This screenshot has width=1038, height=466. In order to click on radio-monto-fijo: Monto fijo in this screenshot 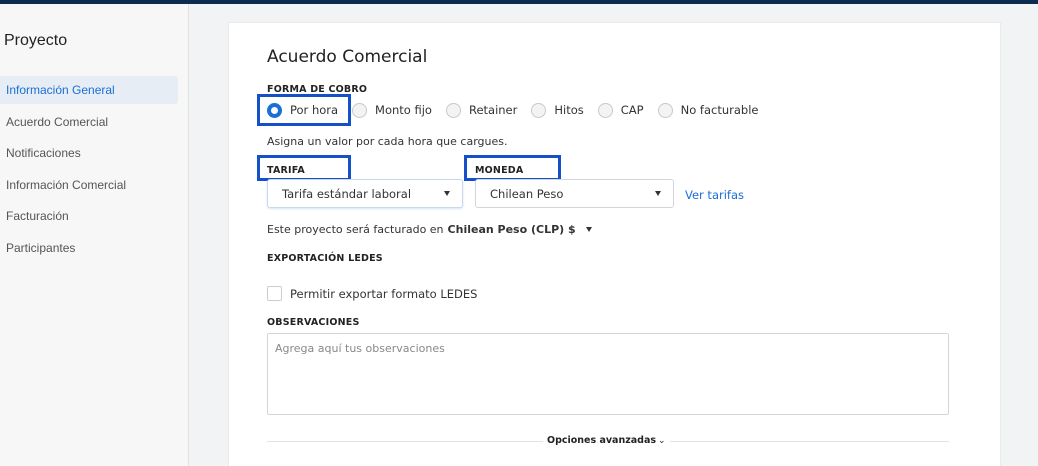, I will do `click(392, 110)`.